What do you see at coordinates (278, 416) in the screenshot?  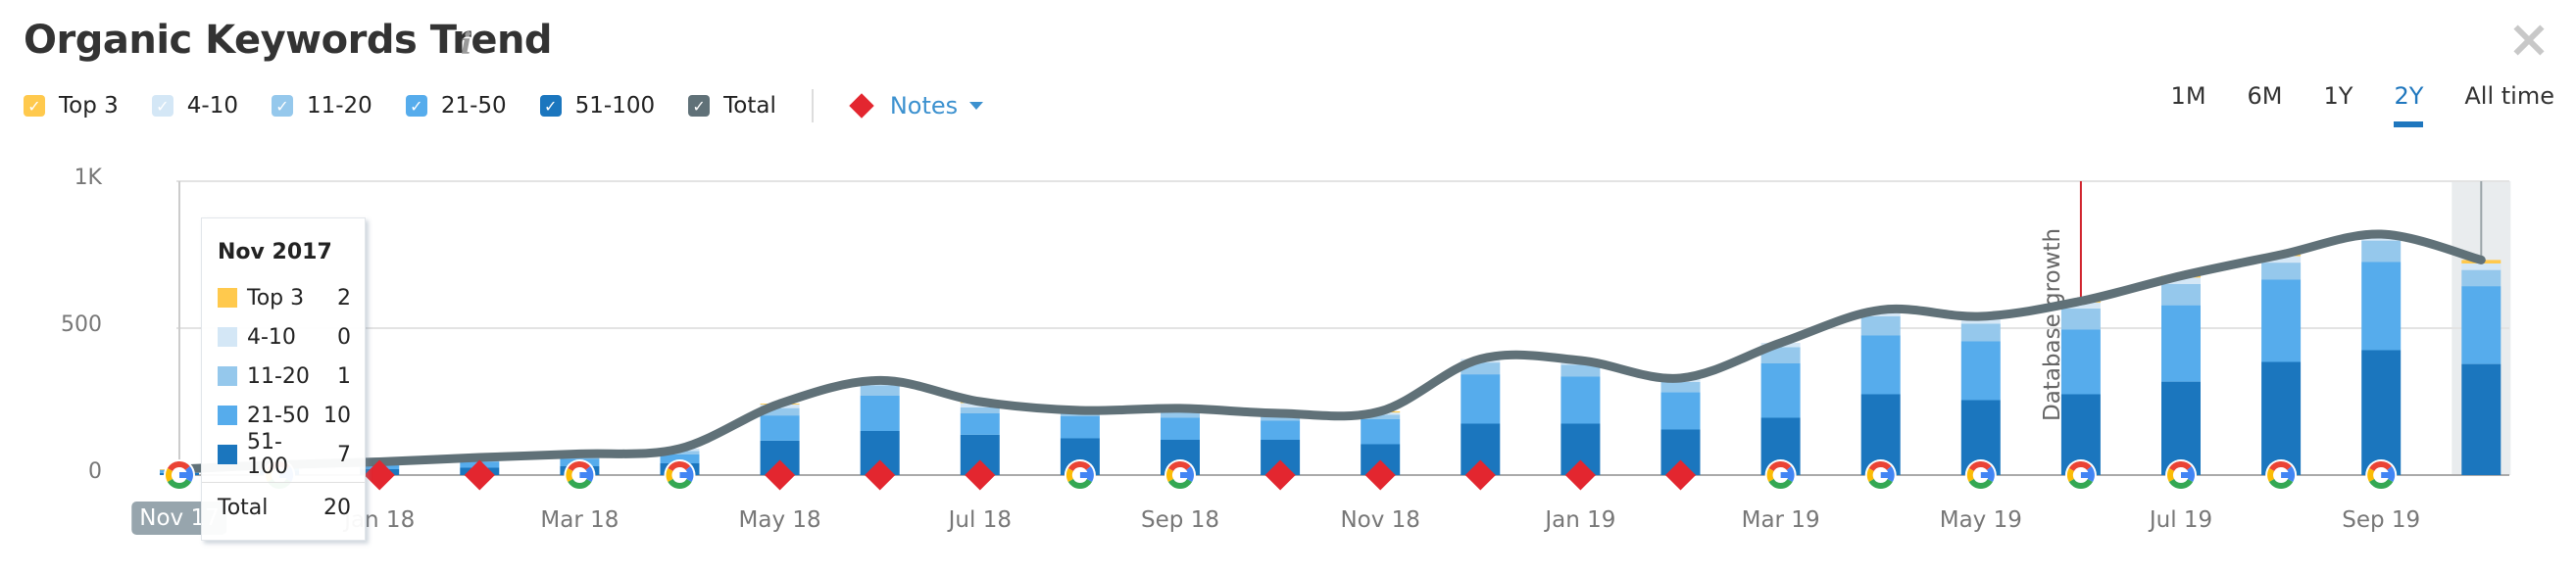 I see `tooltip-label: 21-50` at bounding box center [278, 416].